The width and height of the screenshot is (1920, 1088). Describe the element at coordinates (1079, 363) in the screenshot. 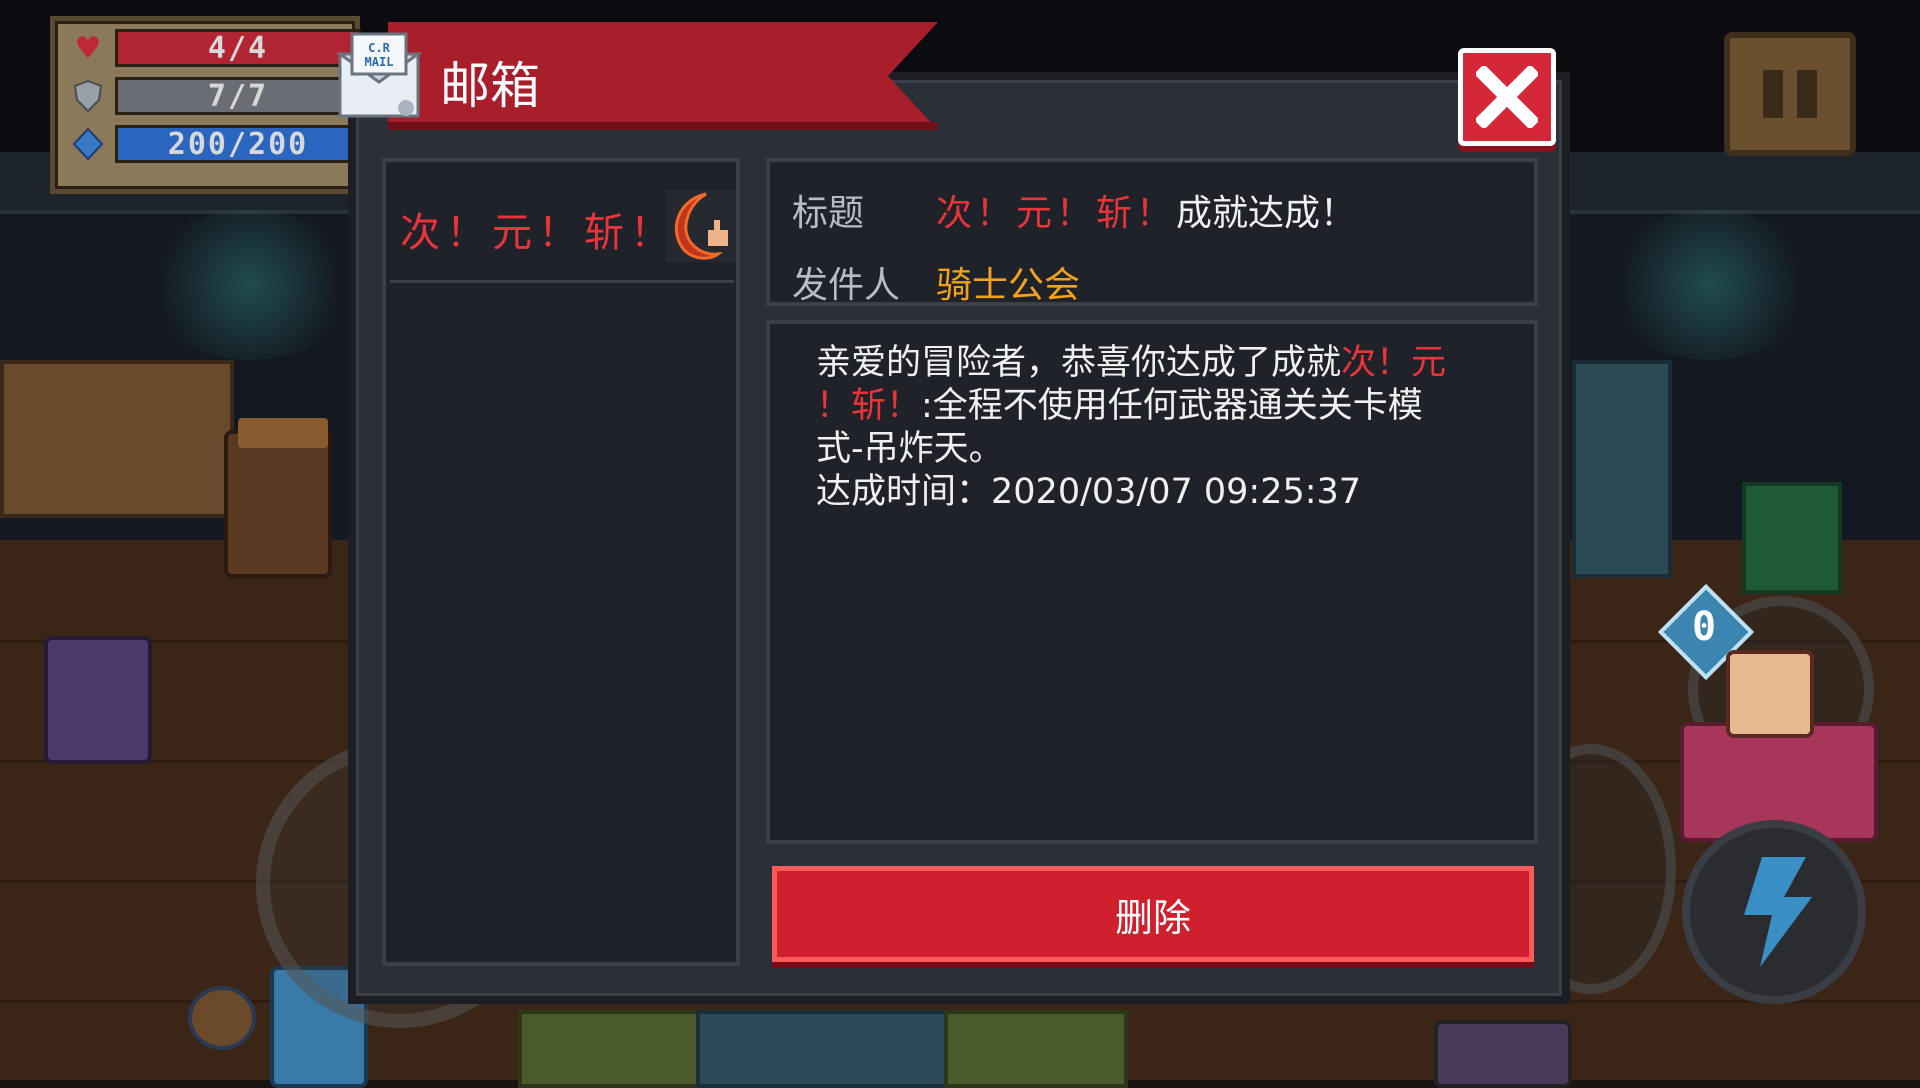

I see `body-text-segment: 亲爱的冒险者，恭喜你达成了成就` at that location.